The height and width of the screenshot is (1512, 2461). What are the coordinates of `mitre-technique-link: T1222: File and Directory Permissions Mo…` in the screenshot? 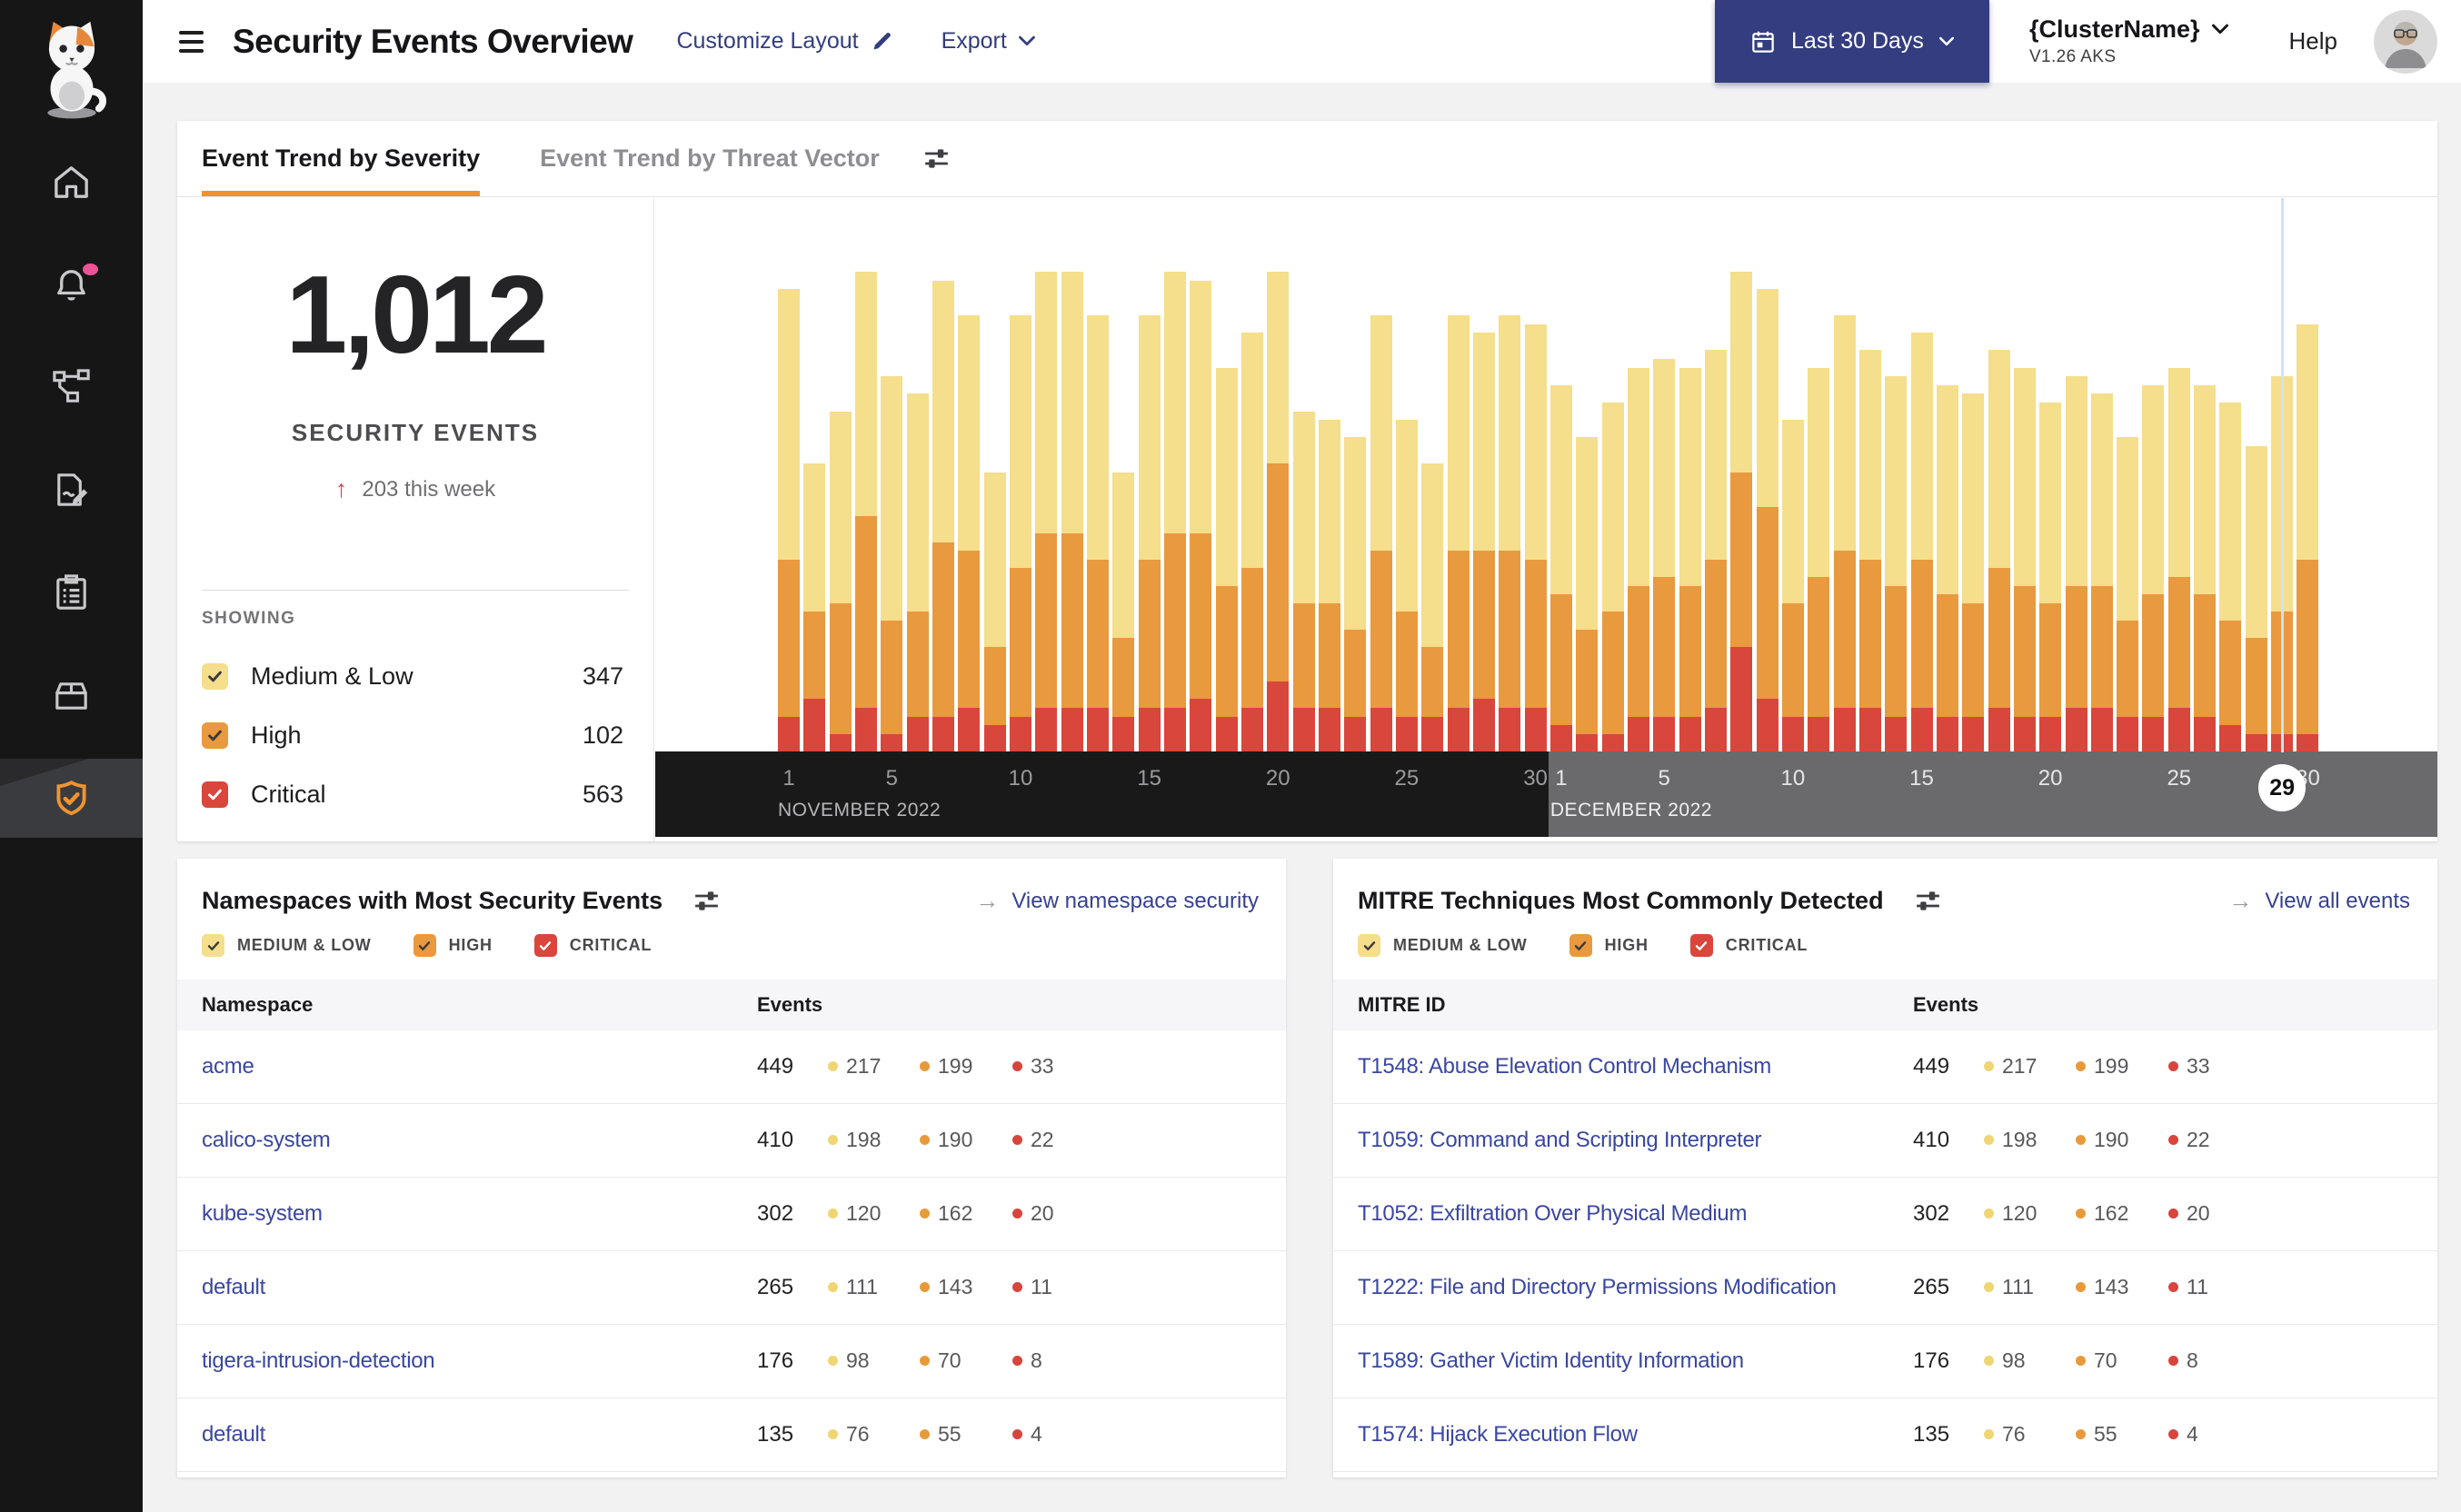 It's located at (1597, 1287).